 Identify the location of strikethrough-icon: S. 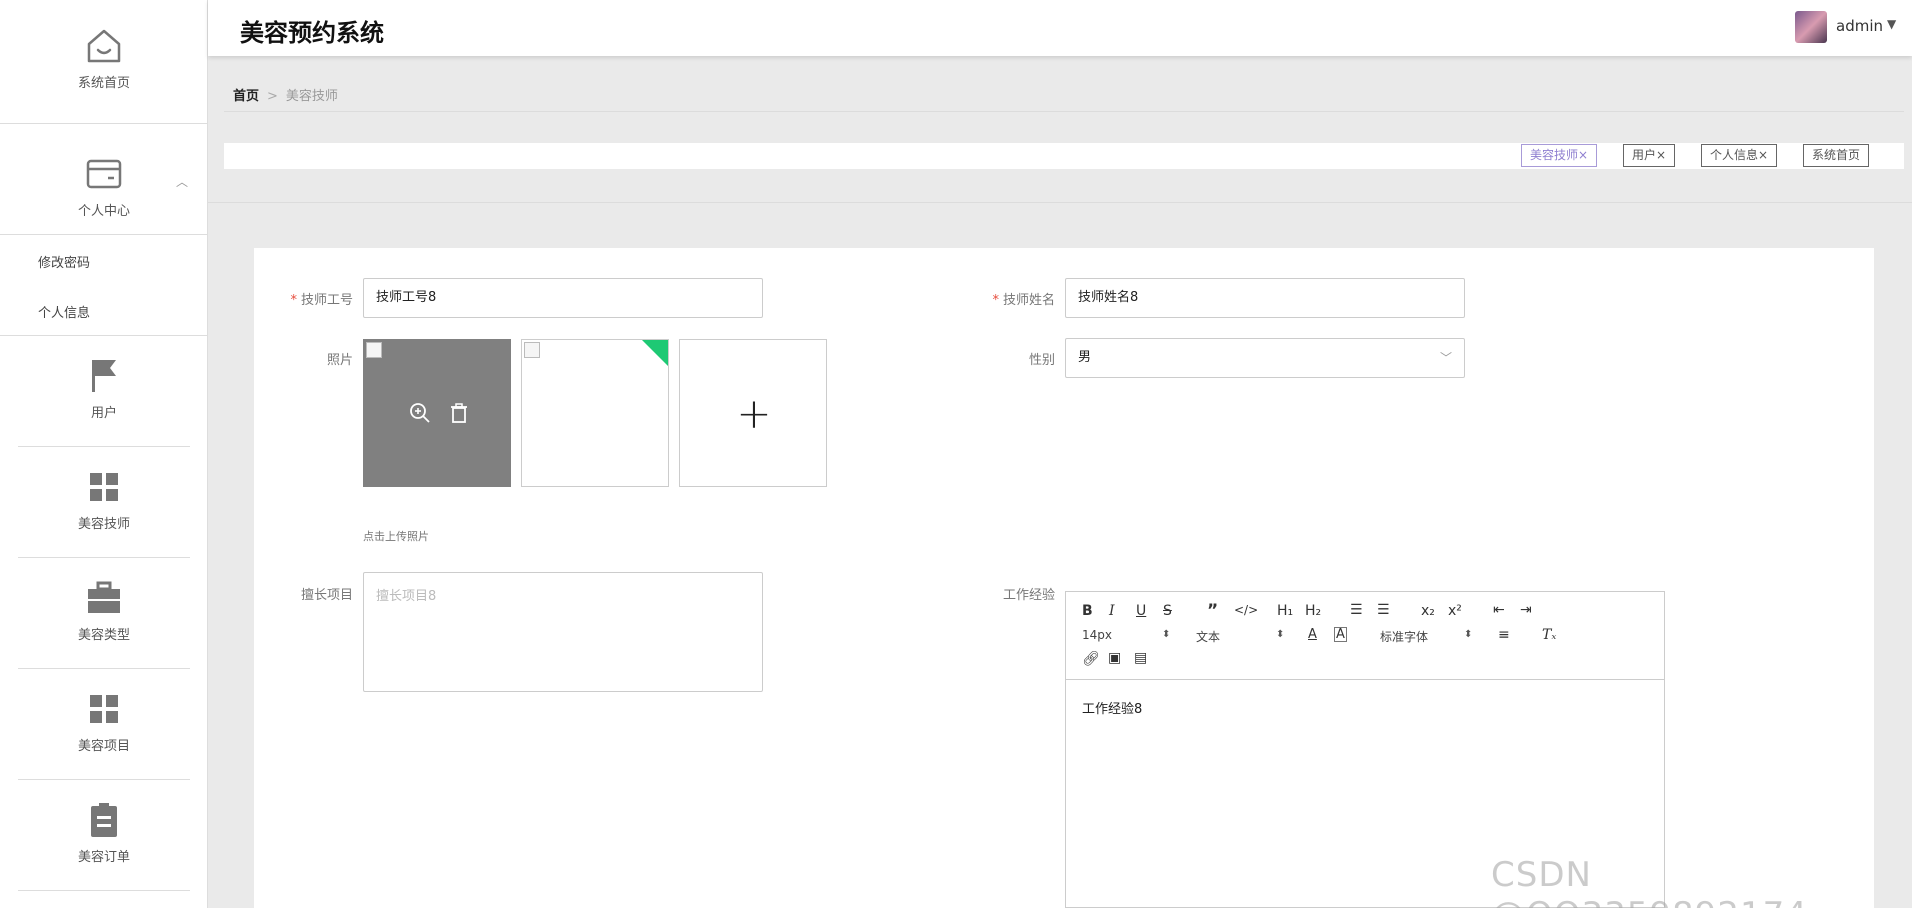
(1167, 611).